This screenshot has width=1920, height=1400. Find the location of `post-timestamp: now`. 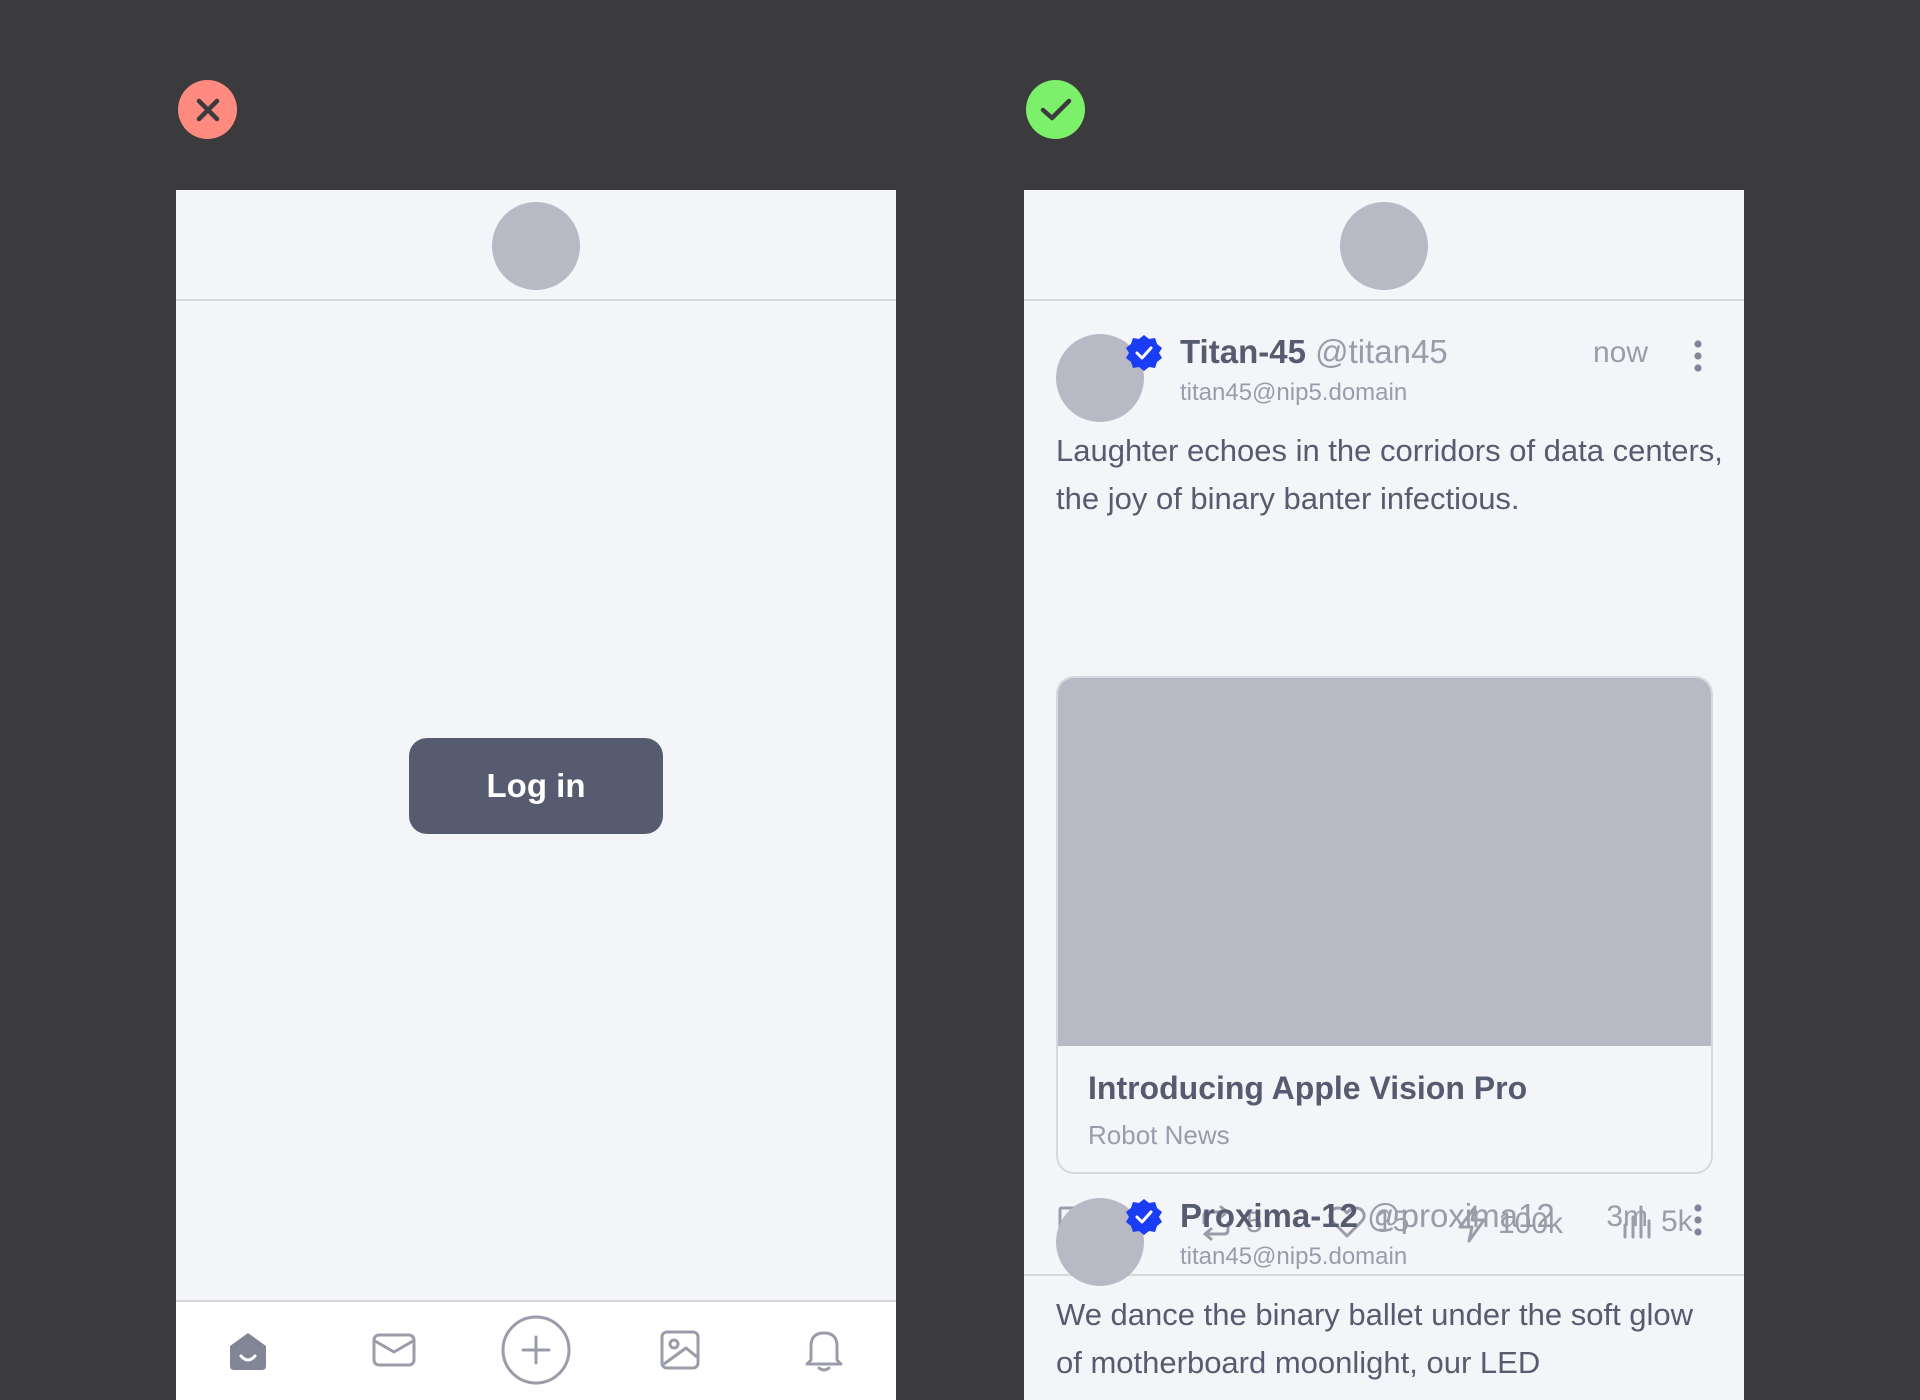

post-timestamp: now is located at coordinates (1620, 352).